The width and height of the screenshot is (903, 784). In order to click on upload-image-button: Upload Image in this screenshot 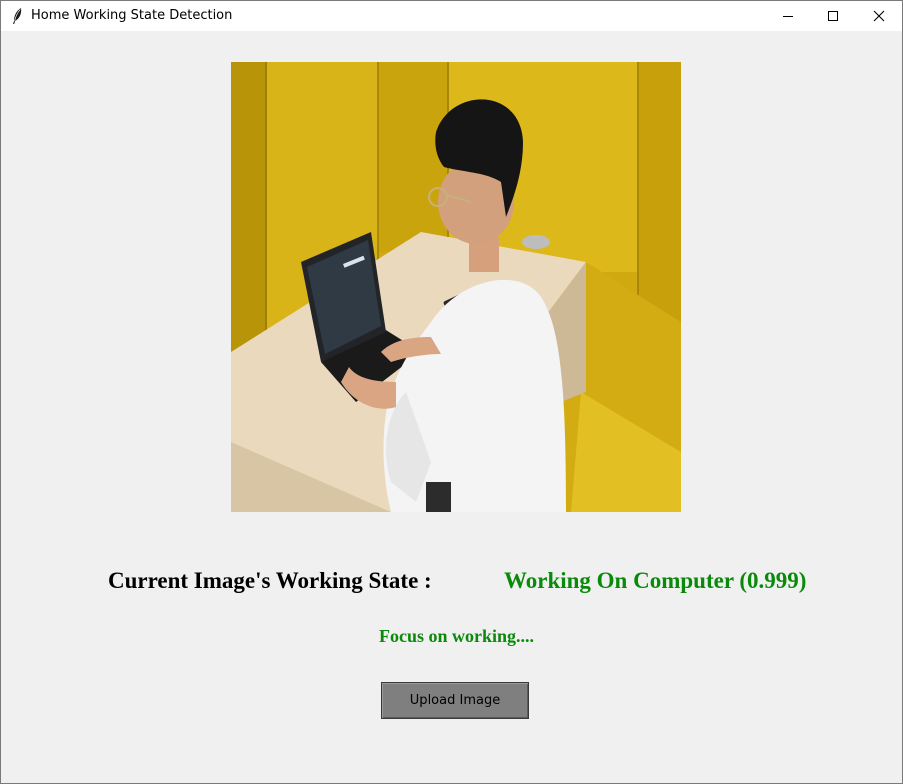, I will do `click(455, 700)`.